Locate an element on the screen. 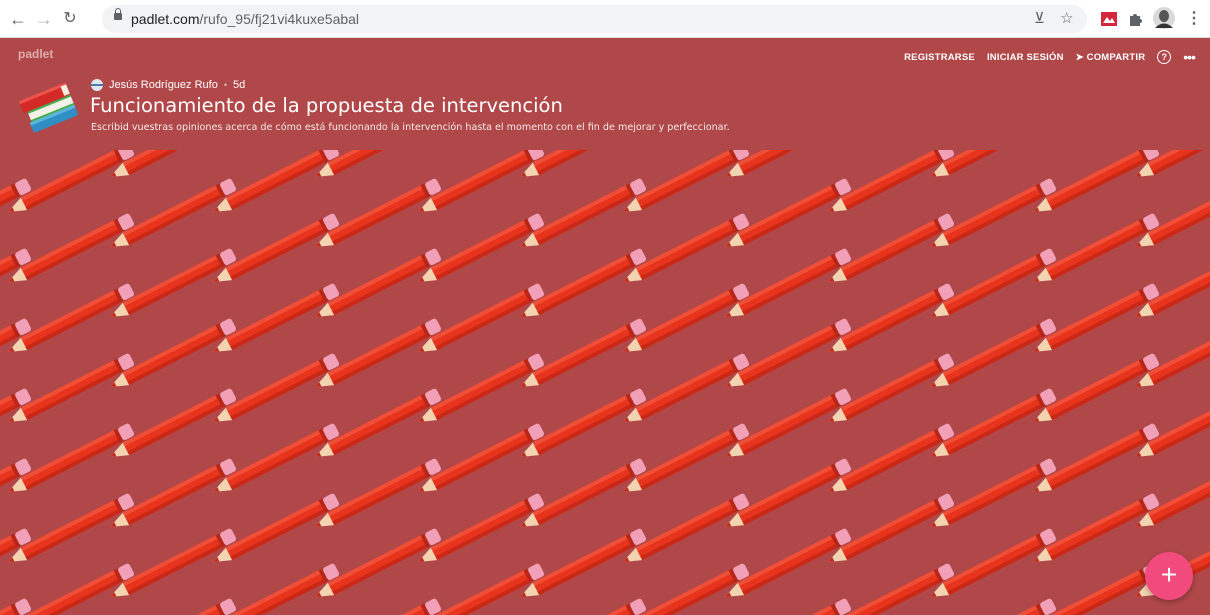  extension-red-icon is located at coordinates (1109, 19).